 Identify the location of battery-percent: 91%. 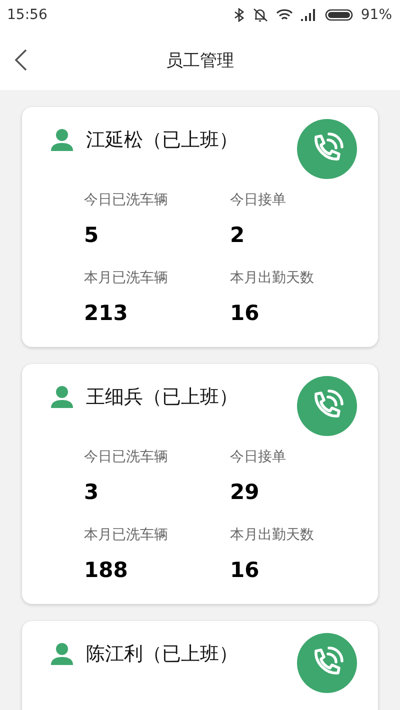
(376, 15).